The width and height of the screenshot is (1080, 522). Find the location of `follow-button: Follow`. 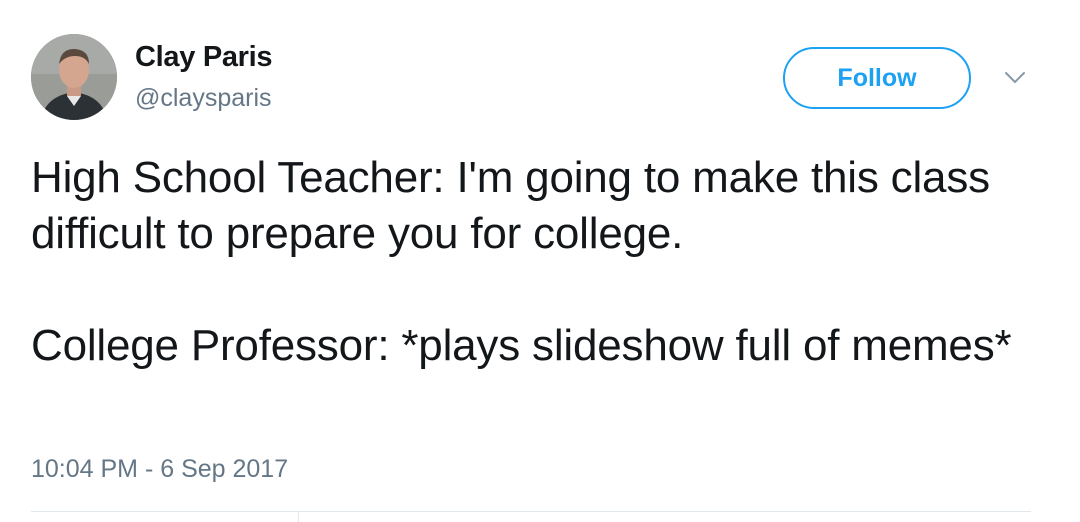

follow-button: Follow is located at coordinates (877, 78).